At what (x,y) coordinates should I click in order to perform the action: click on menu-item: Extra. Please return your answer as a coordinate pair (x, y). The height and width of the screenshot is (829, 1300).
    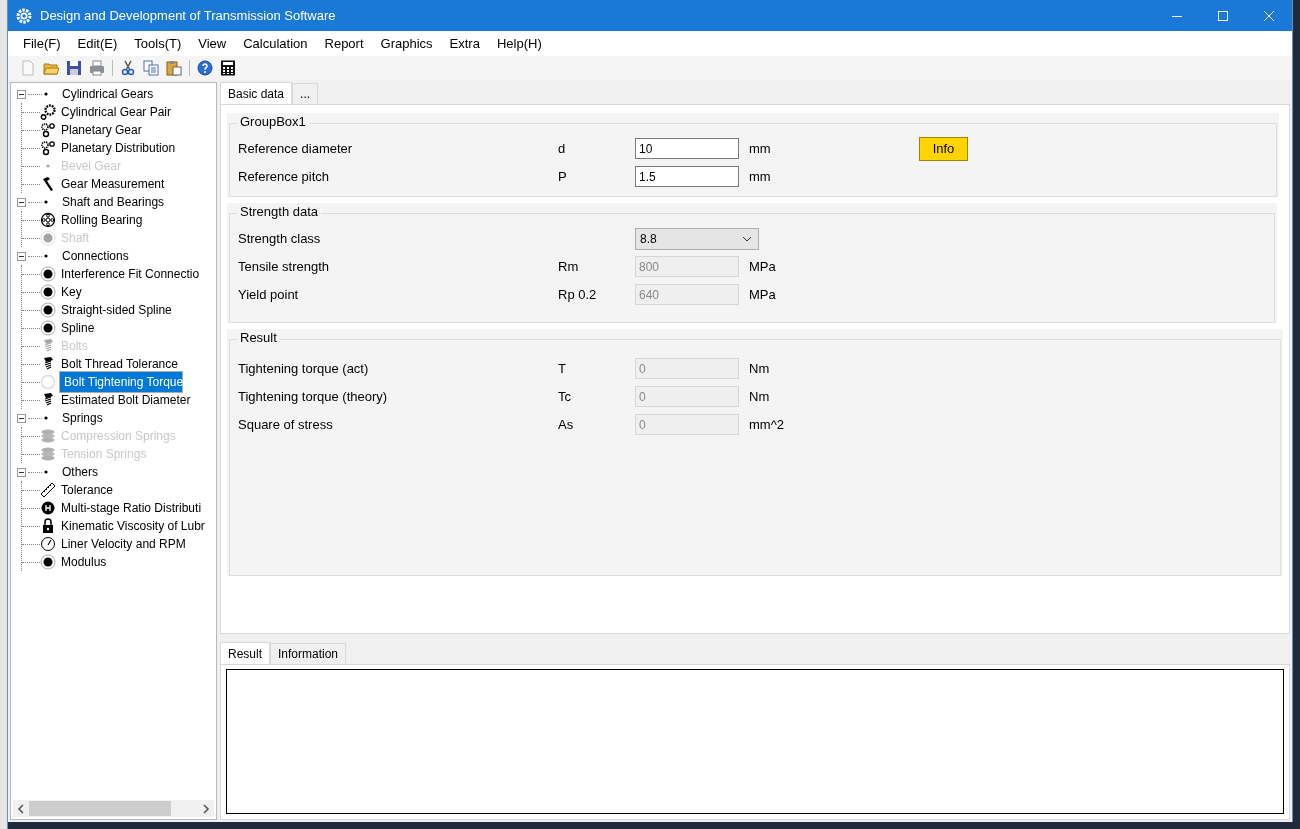
    Looking at the image, I should click on (464, 43).